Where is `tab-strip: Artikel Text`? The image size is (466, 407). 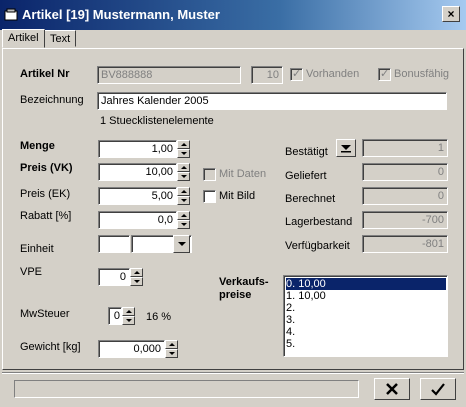
tab-strip: Artikel Text is located at coordinates (233, 38).